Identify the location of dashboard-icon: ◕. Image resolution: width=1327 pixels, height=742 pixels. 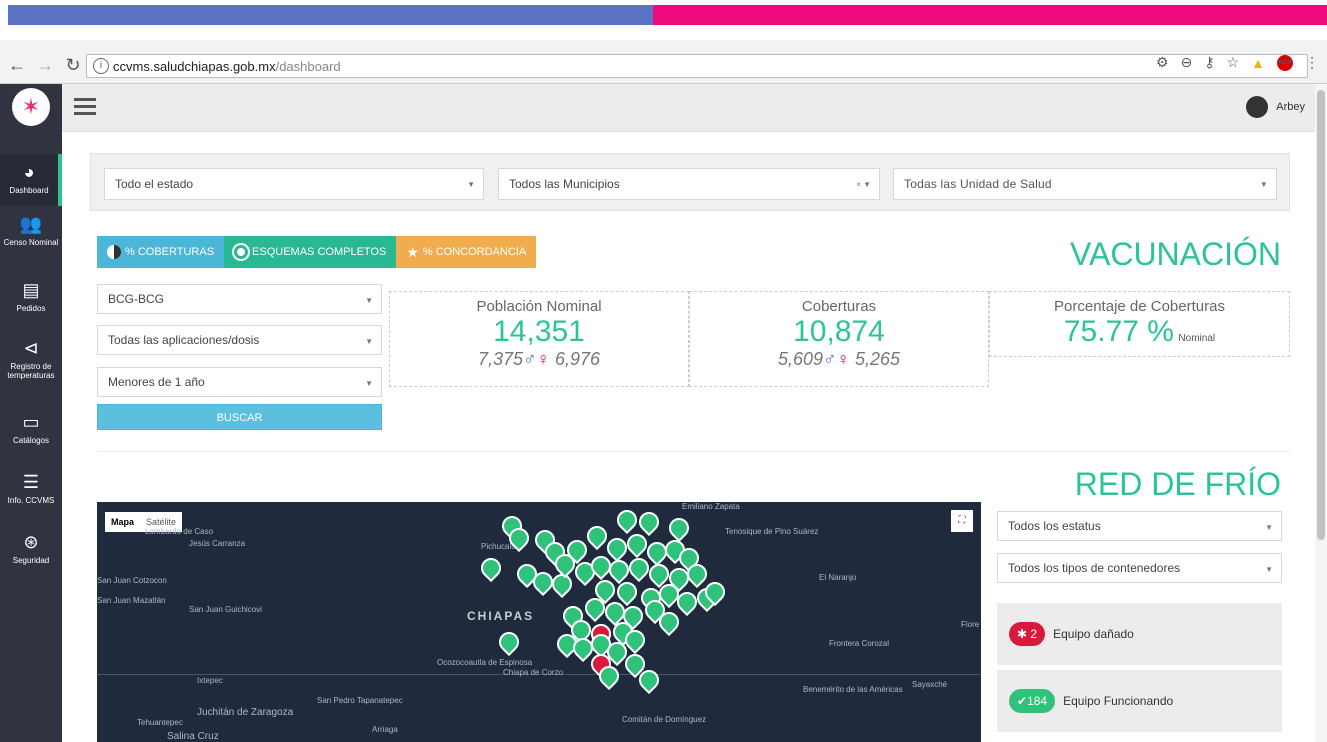
(29, 172).